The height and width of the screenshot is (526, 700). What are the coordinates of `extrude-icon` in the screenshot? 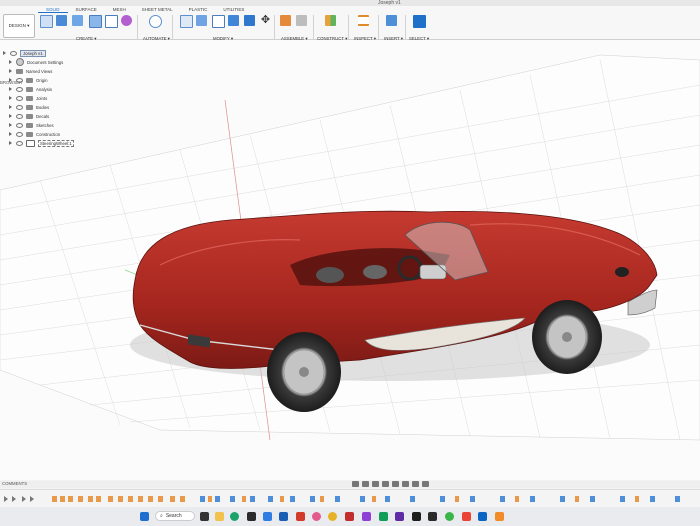 It's located at (61, 20).